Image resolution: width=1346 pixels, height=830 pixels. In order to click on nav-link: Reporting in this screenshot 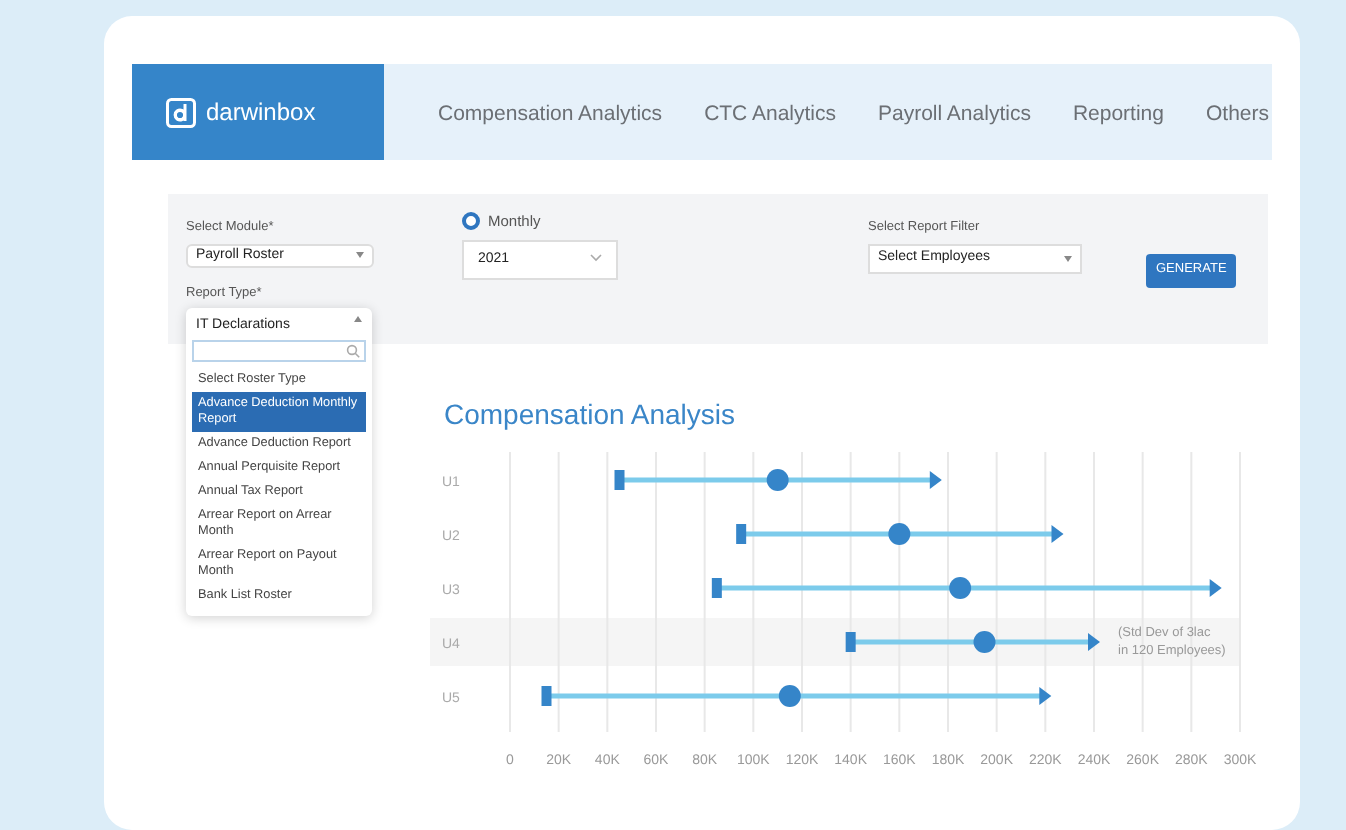, I will do `click(1118, 116)`.